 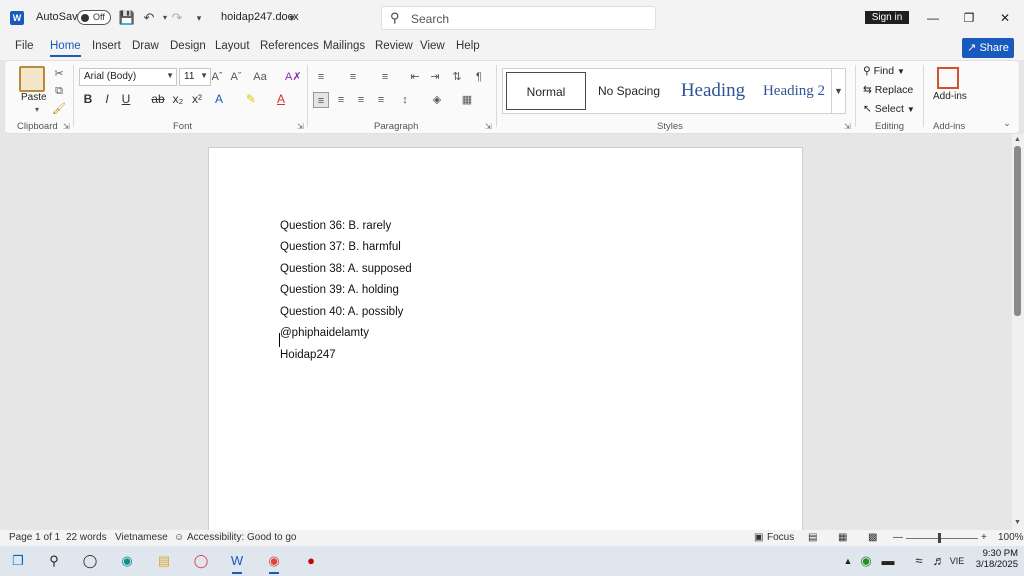 What do you see at coordinates (127, 561) in the screenshot?
I see `edge-icon: ◉` at bounding box center [127, 561].